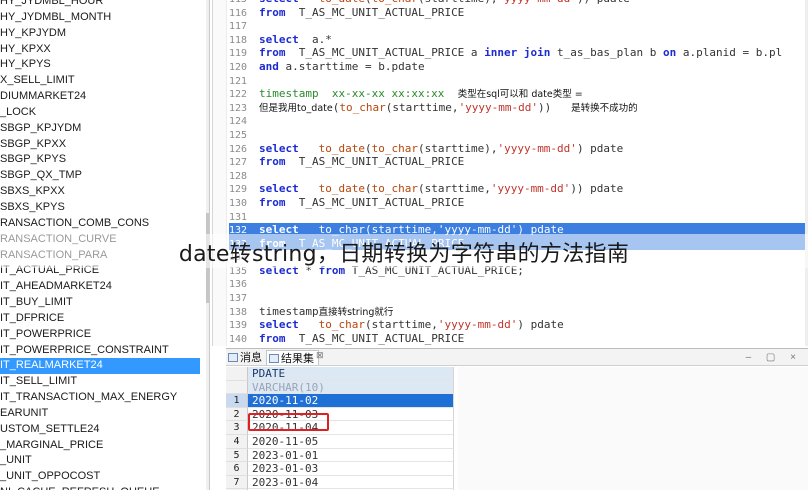 This screenshot has height=490, width=808. What do you see at coordinates (100, 18) in the screenshot?
I see `tree-item: HY_JYDMBL_MONTH` at bounding box center [100, 18].